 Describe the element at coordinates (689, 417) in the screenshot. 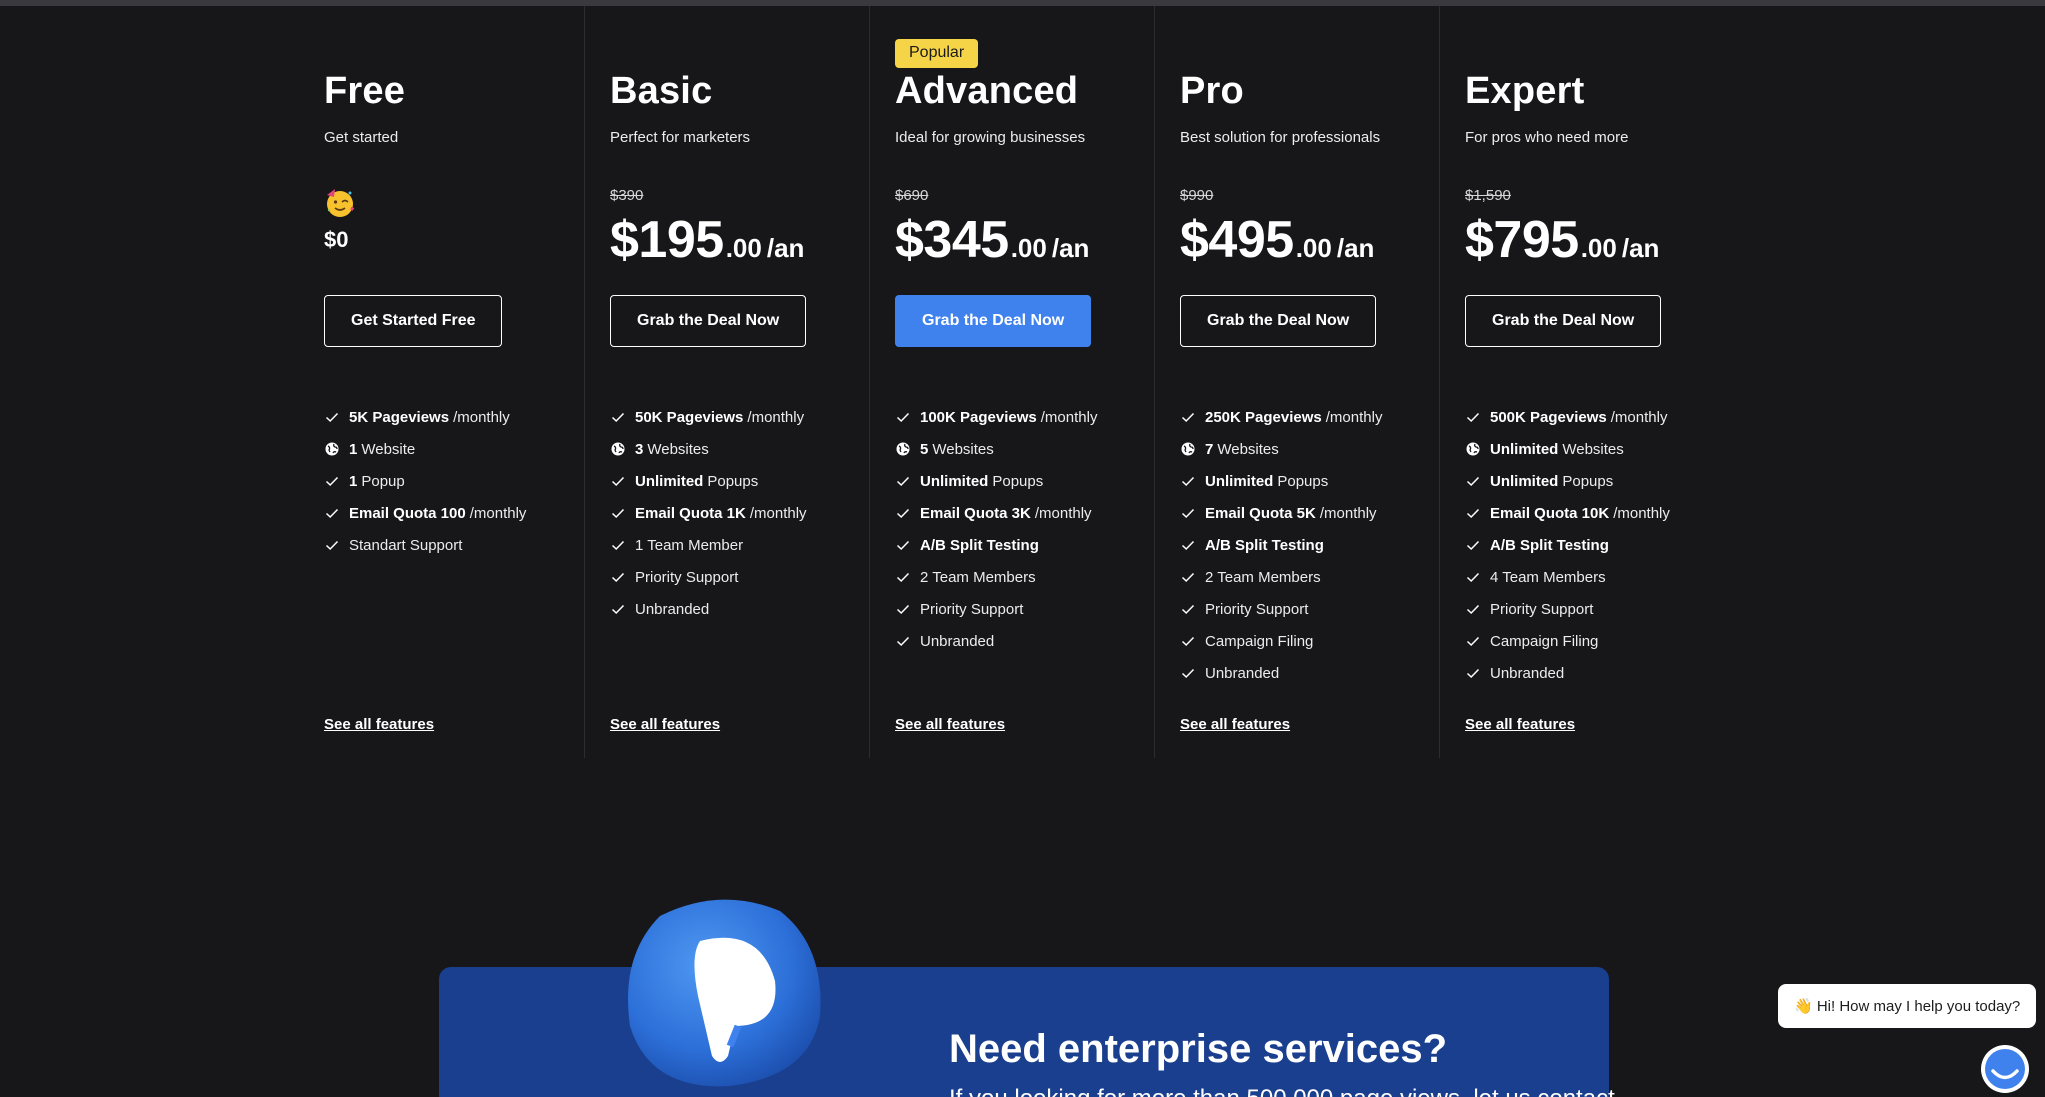

I see `feature-highlight: 50K Pageviews` at that location.